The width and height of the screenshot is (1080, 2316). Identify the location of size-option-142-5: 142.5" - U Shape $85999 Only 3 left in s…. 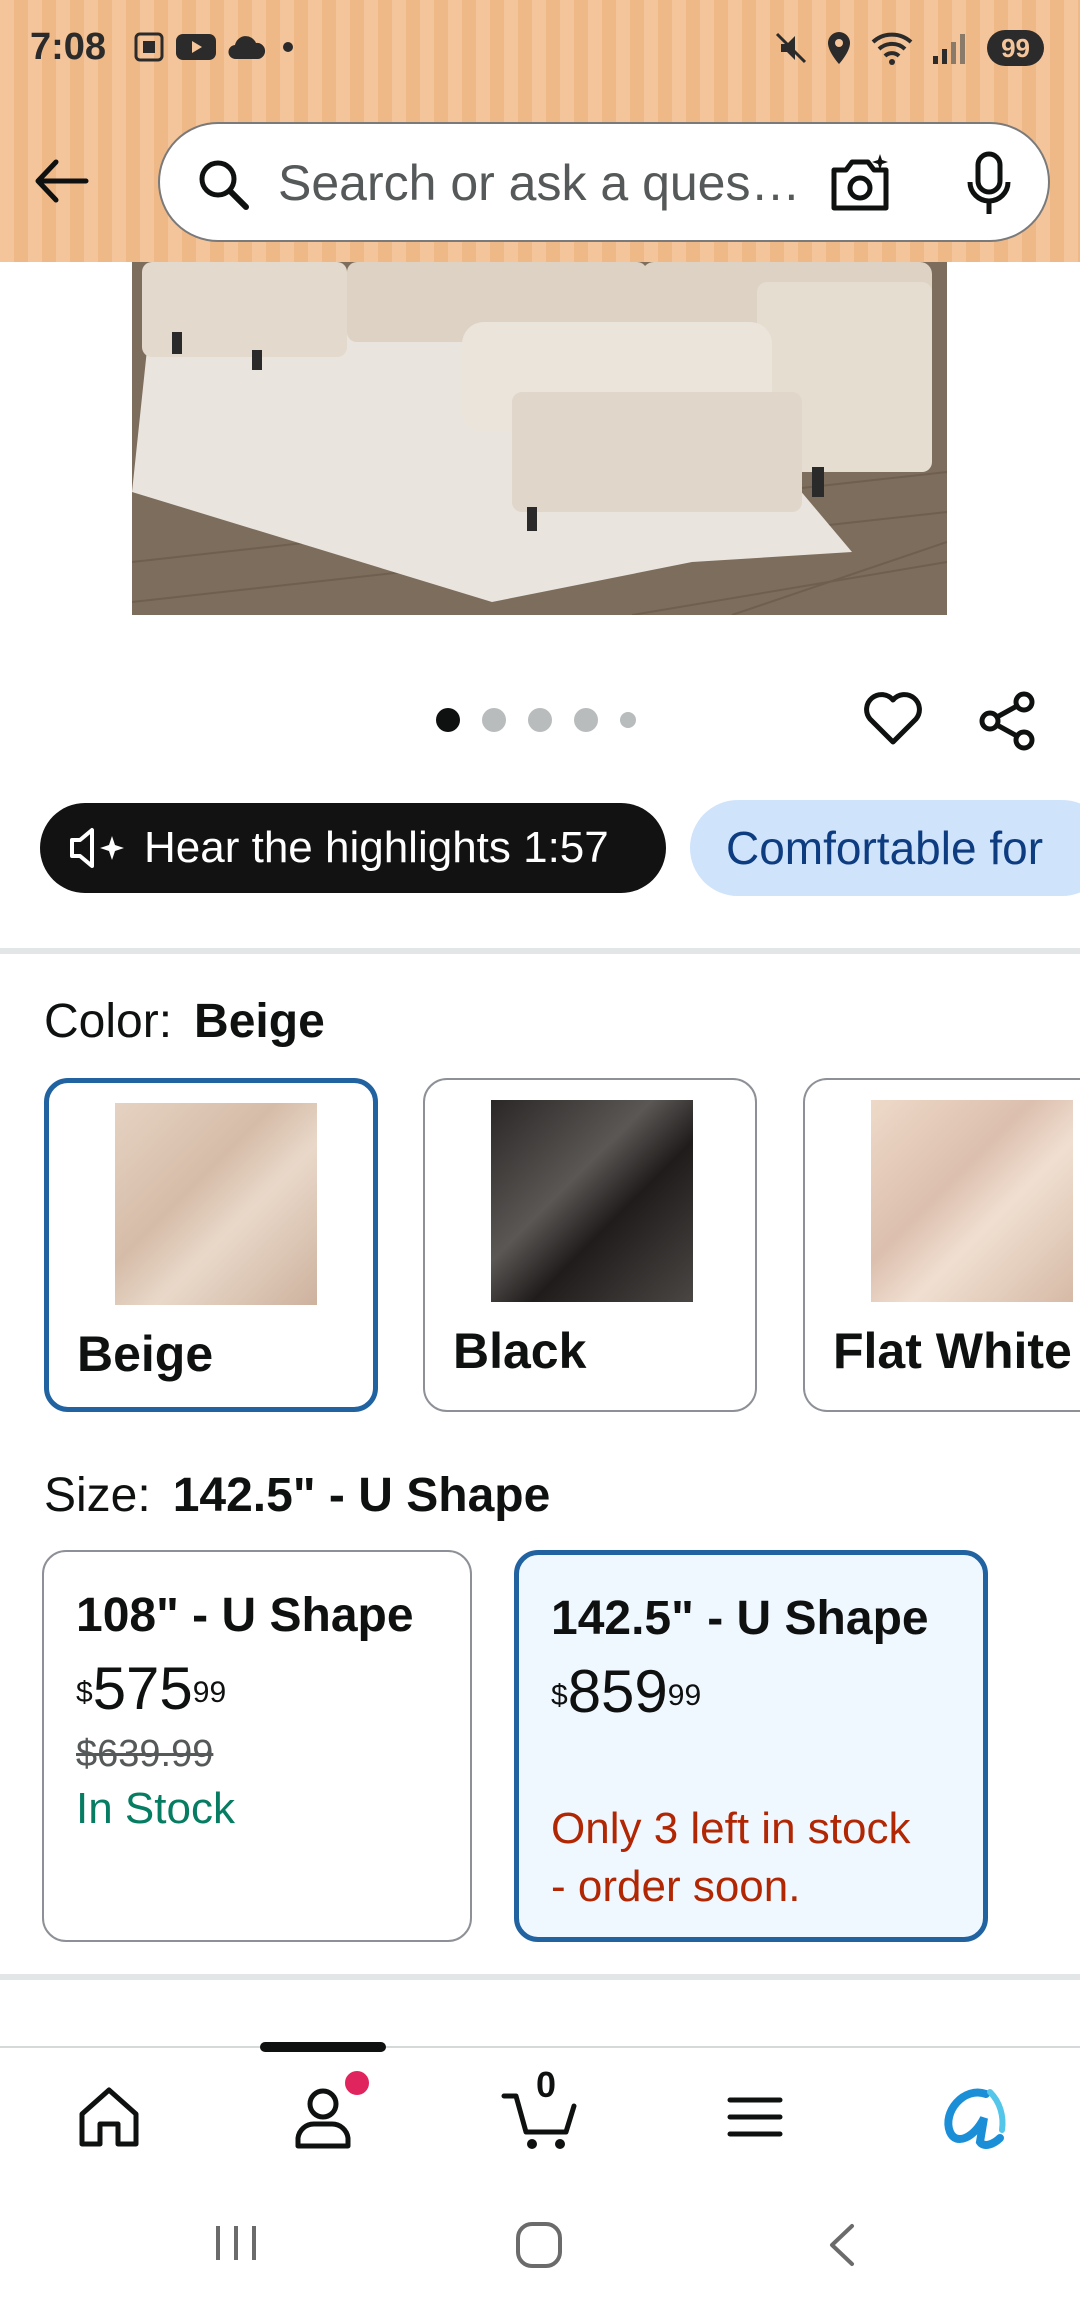
(751, 1746).